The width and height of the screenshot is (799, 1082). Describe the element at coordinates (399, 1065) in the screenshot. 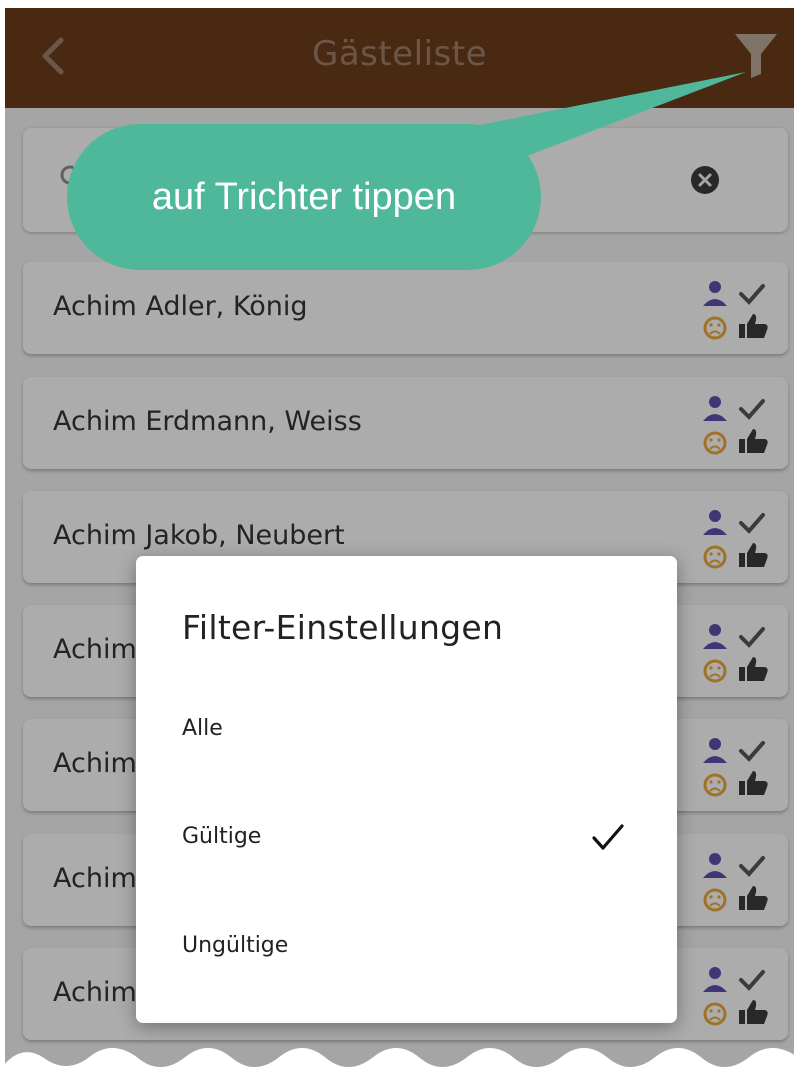

I see `torn-edge-decoration` at that location.